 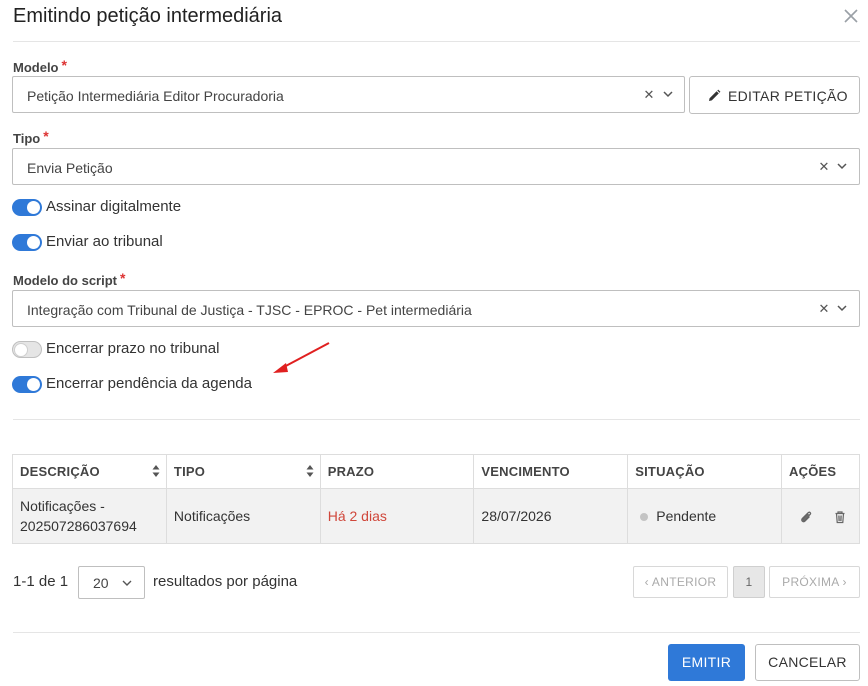 I want to click on cell-situacao: Pendente, so click(x=705, y=516).